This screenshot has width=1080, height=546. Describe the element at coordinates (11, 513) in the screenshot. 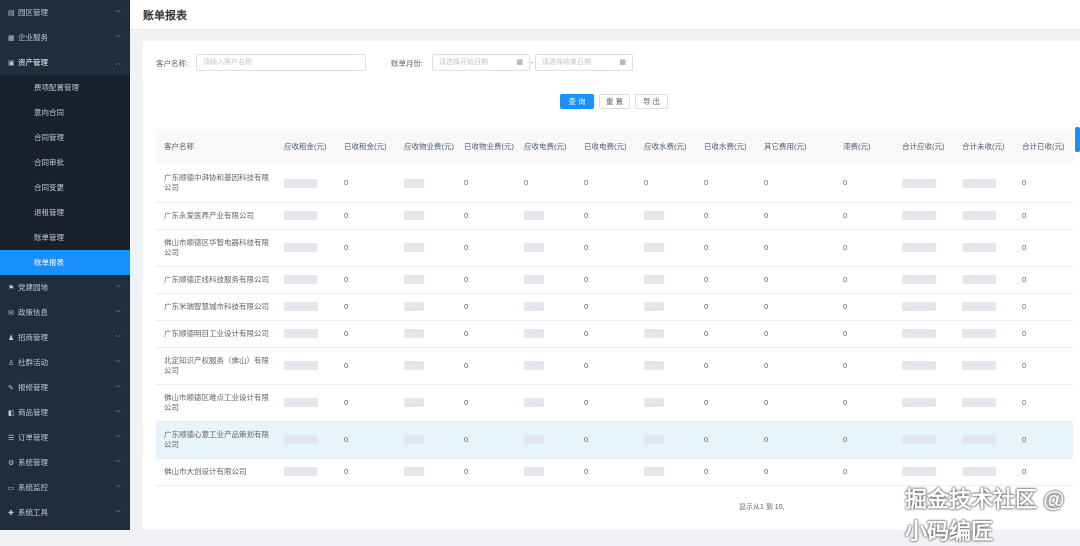

I see `tool-icon: ✚` at that location.